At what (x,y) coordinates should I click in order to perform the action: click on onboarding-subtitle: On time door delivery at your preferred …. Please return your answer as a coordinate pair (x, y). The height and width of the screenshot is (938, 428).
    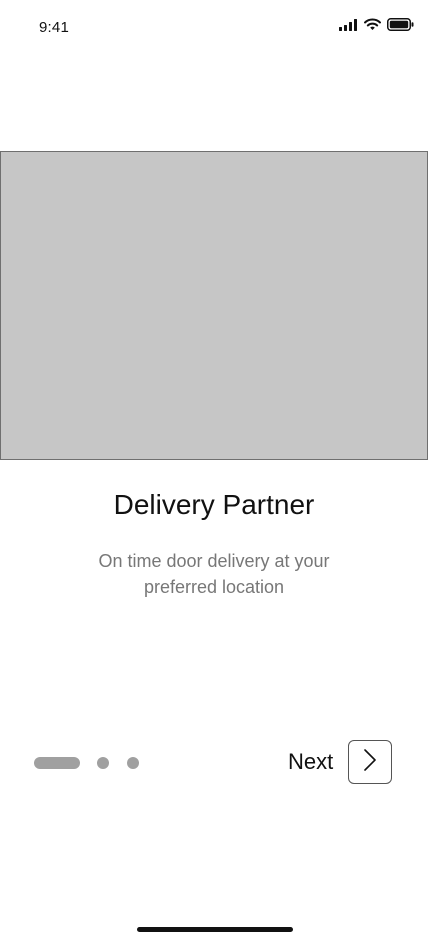
    Looking at the image, I should click on (214, 574).